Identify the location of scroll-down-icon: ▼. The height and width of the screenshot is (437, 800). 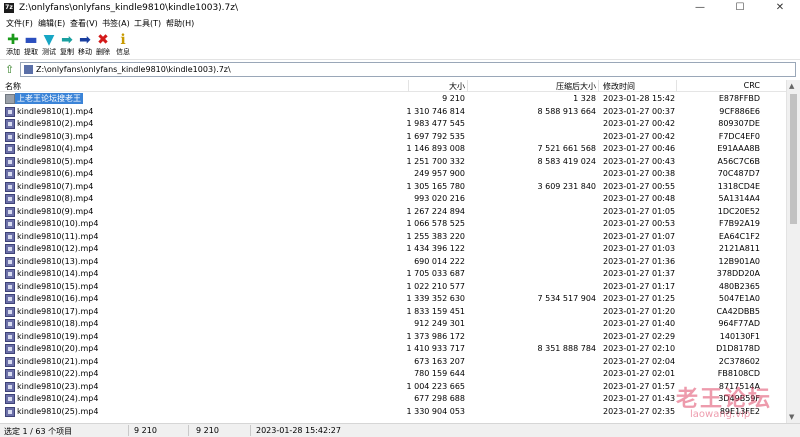
(791, 417).